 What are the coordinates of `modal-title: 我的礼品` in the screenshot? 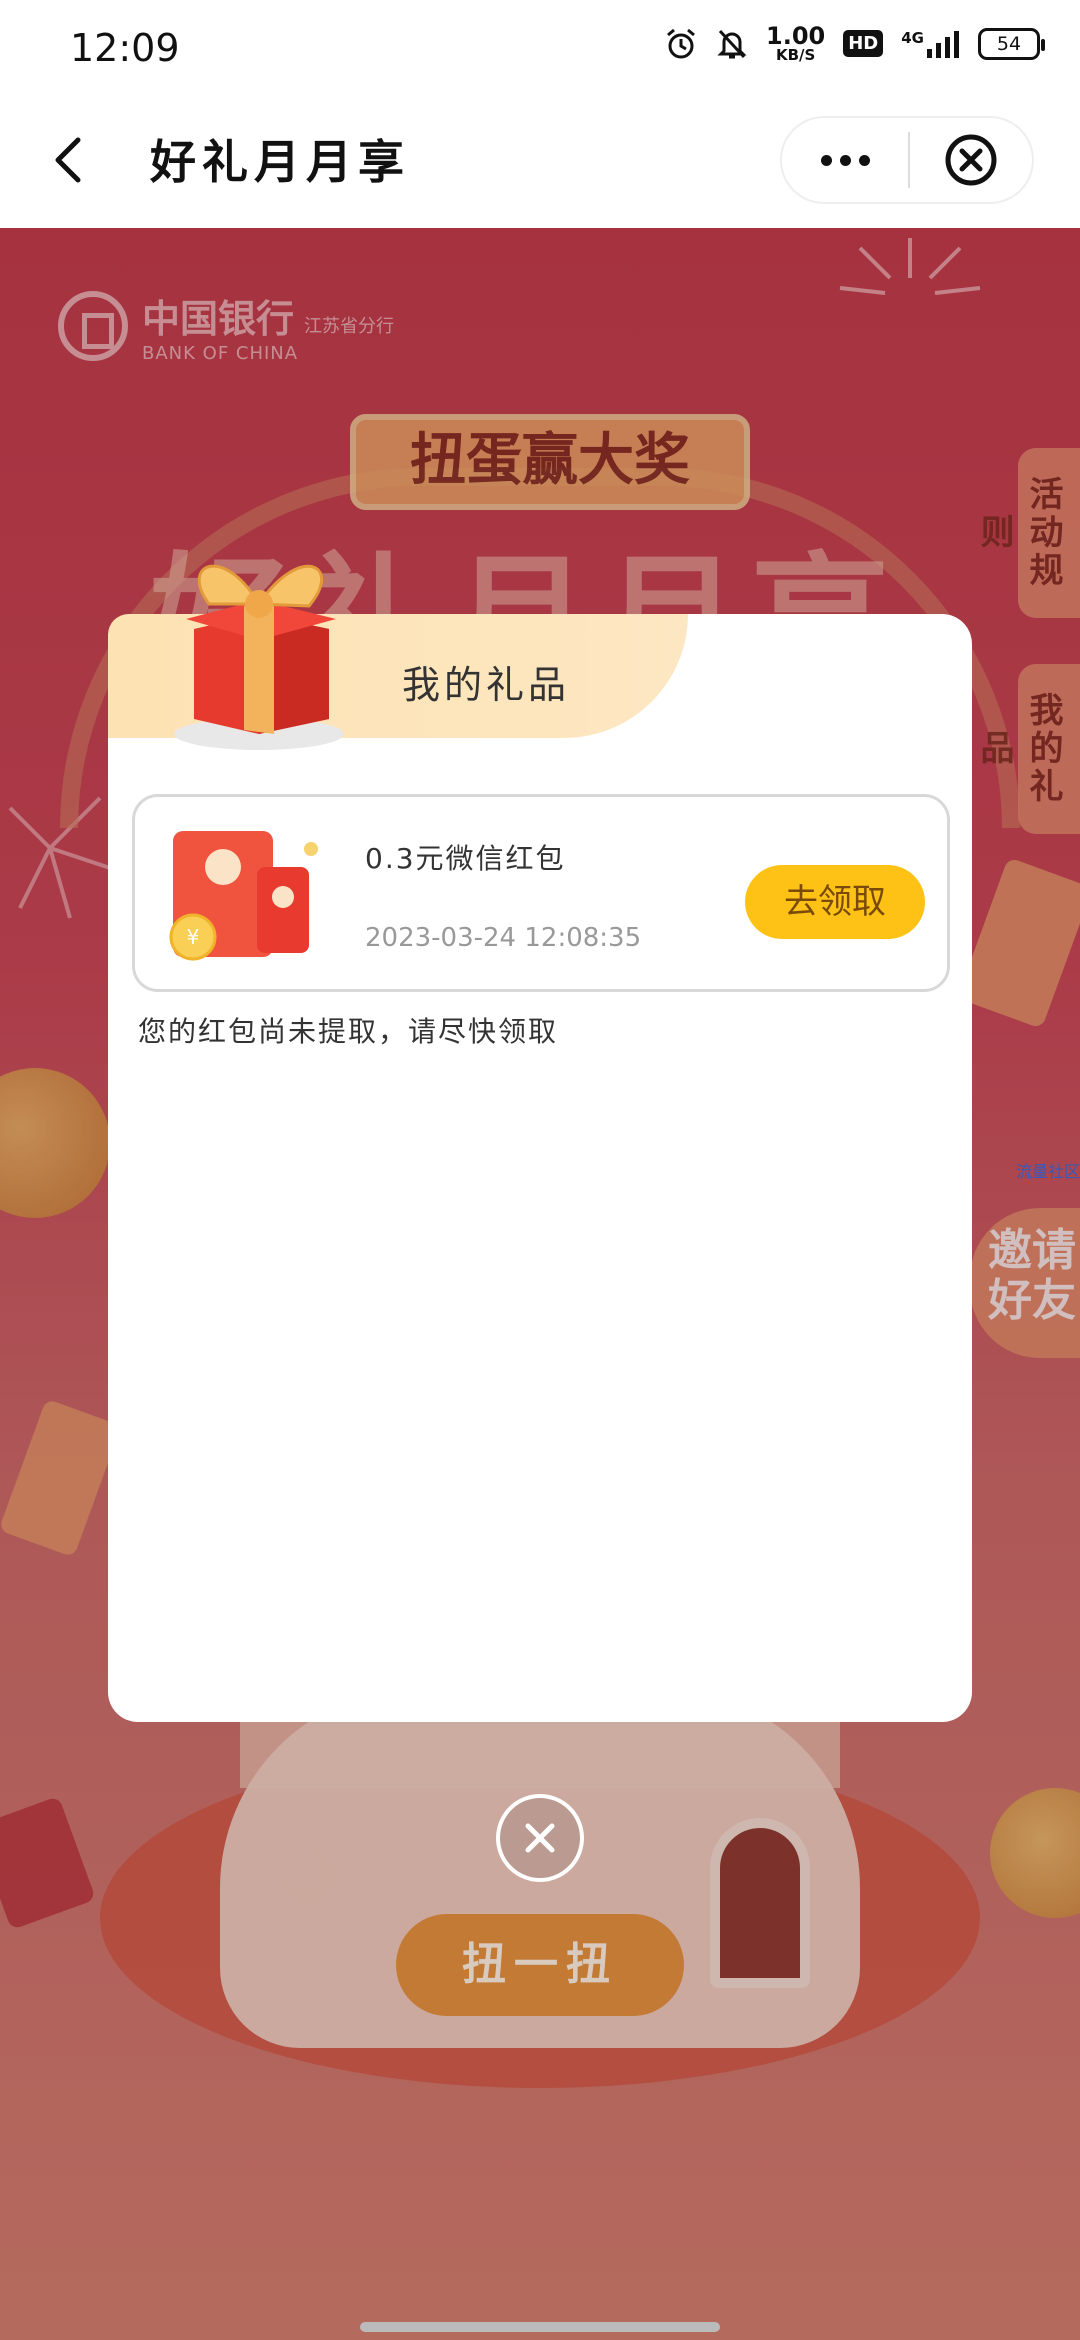 It's located at (486, 685).